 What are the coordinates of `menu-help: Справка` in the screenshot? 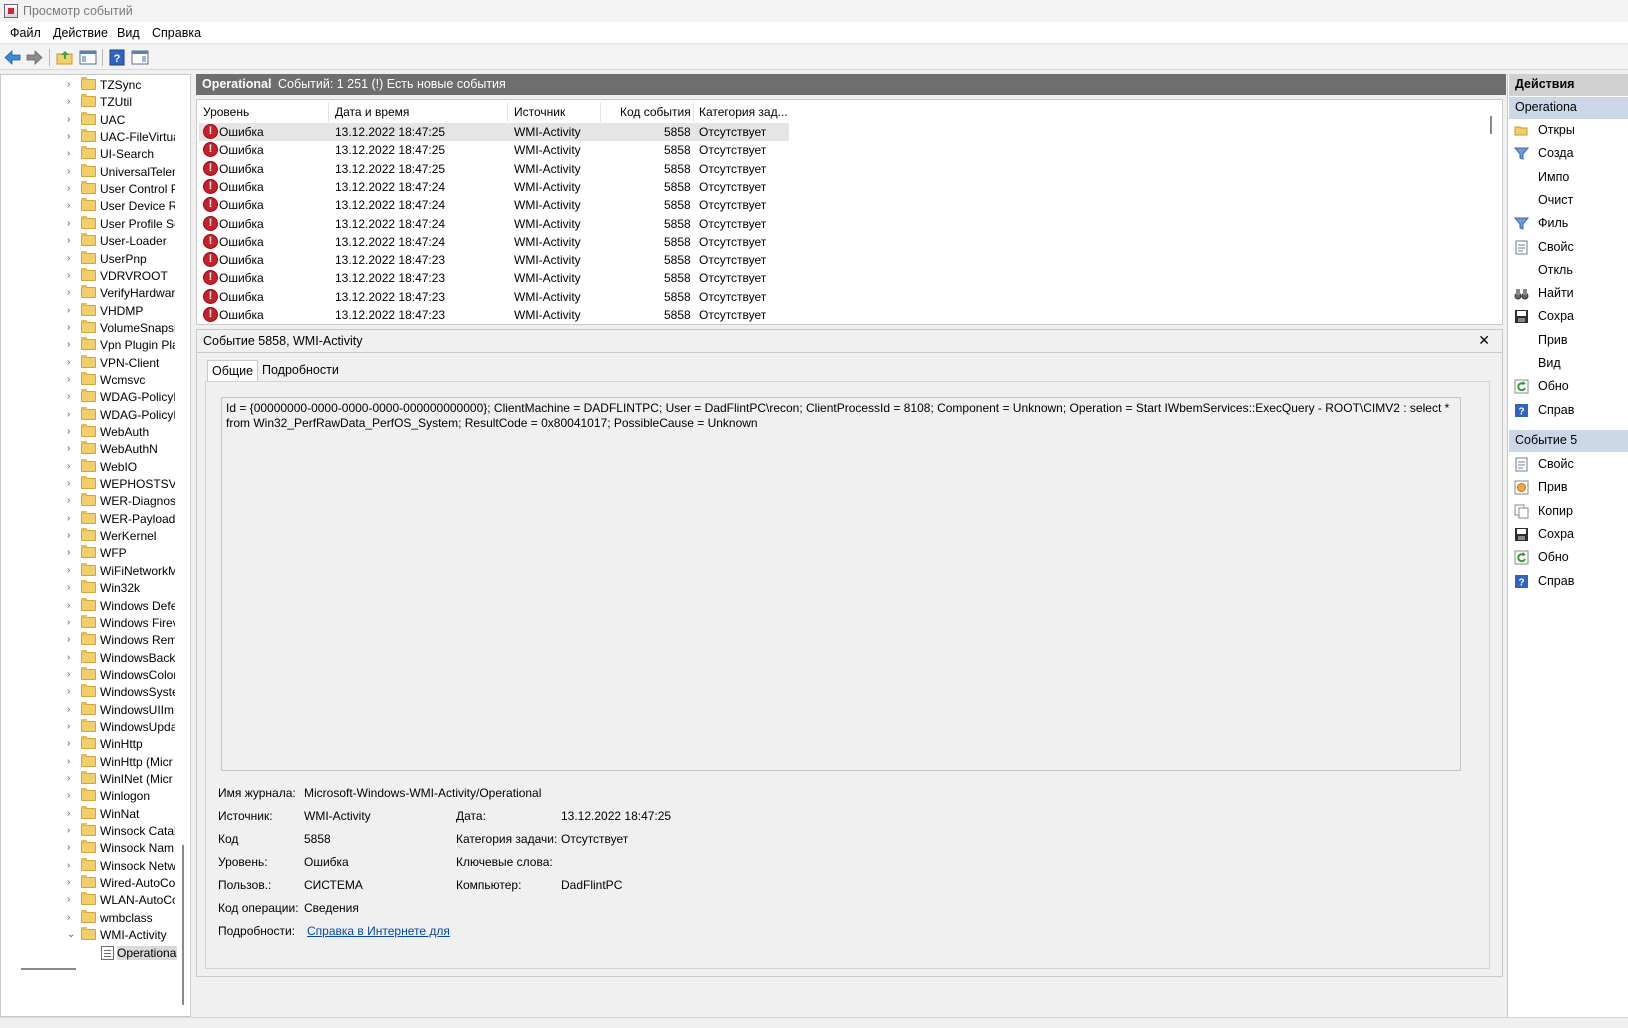 It's located at (176, 33).